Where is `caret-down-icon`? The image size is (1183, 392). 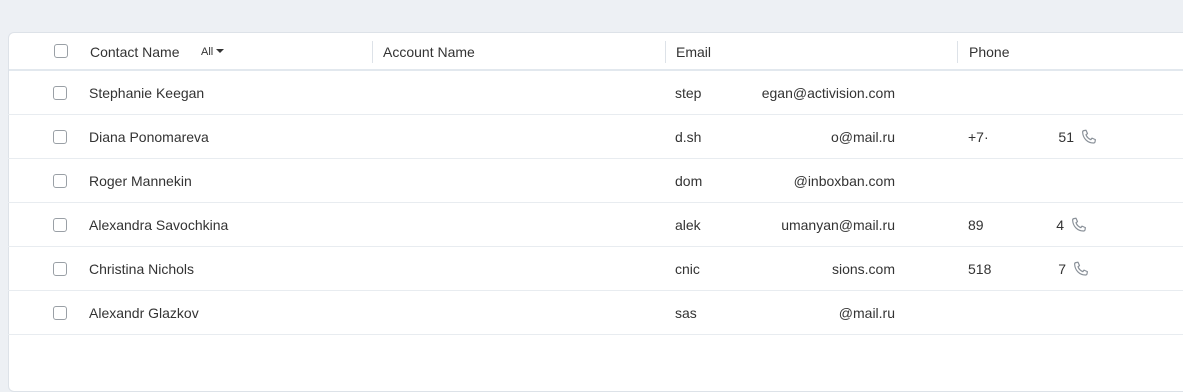 caret-down-icon is located at coordinates (220, 51).